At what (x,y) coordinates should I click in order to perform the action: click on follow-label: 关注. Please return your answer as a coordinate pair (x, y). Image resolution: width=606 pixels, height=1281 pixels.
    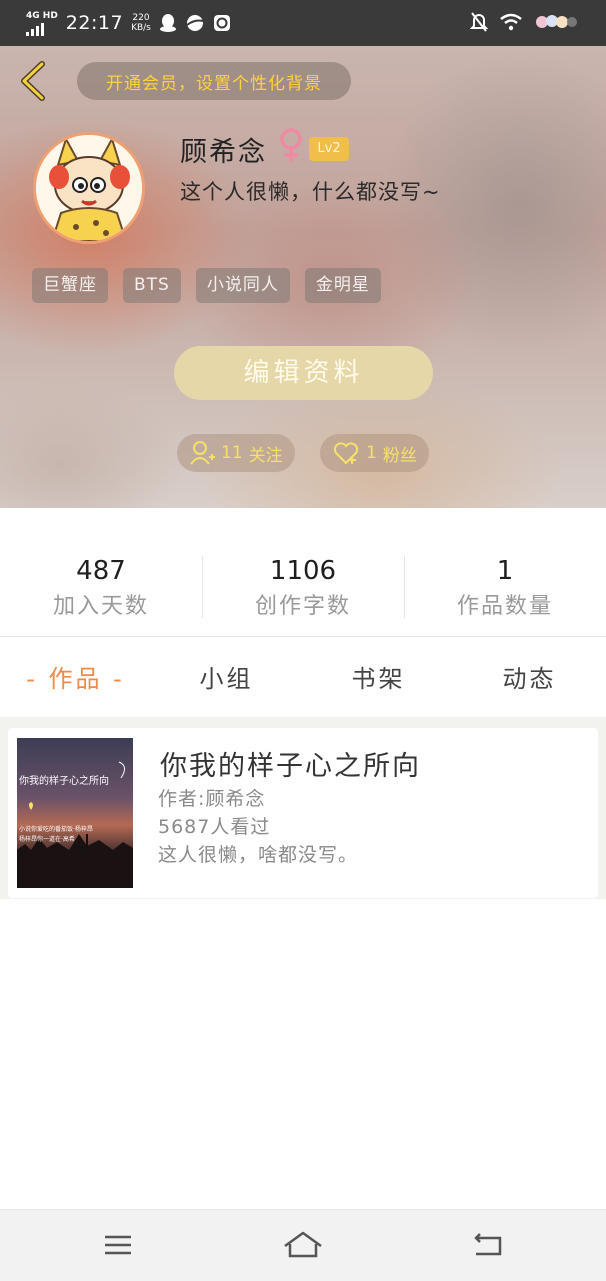
    Looking at the image, I should click on (265, 455).